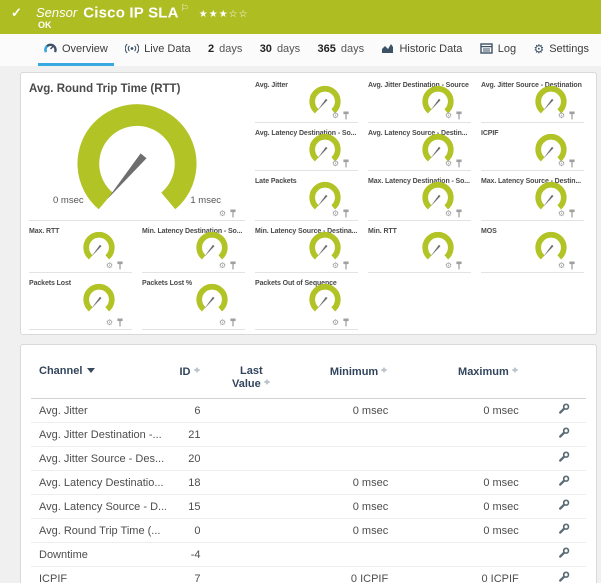 The image size is (601, 583). Describe the element at coordinates (80, 301) in the screenshot. I see `gauge-tile: Packets Lost ⚙` at that location.